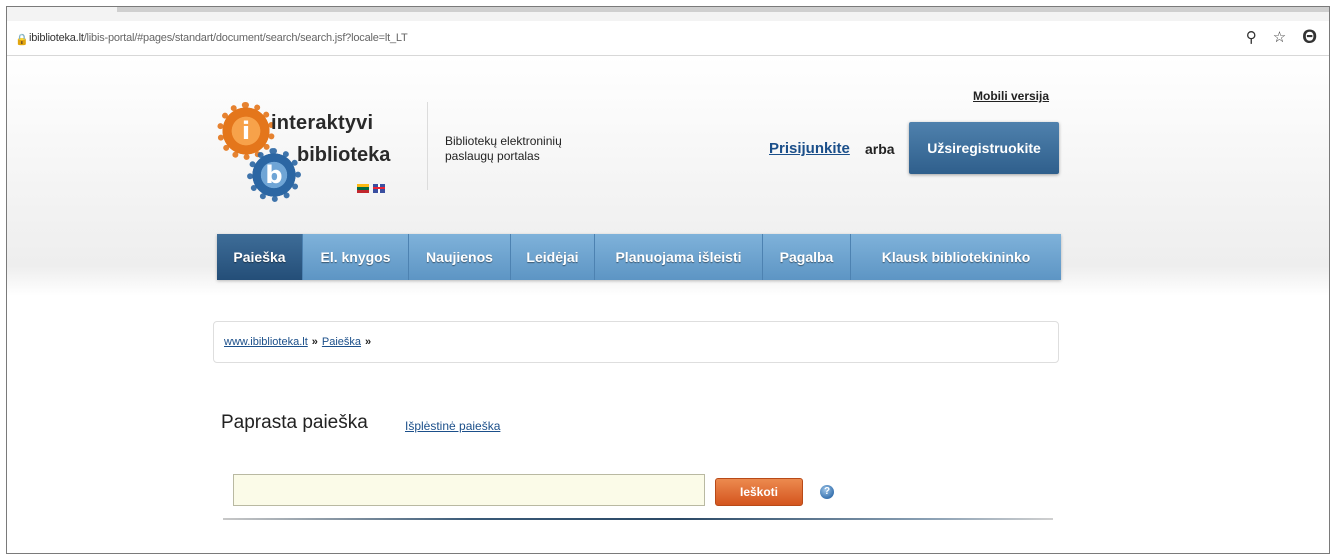 The width and height of the screenshot is (1338, 560). What do you see at coordinates (379, 188) in the screenshot?
I see `english-flag-icon` at bounding box center [379, 188].